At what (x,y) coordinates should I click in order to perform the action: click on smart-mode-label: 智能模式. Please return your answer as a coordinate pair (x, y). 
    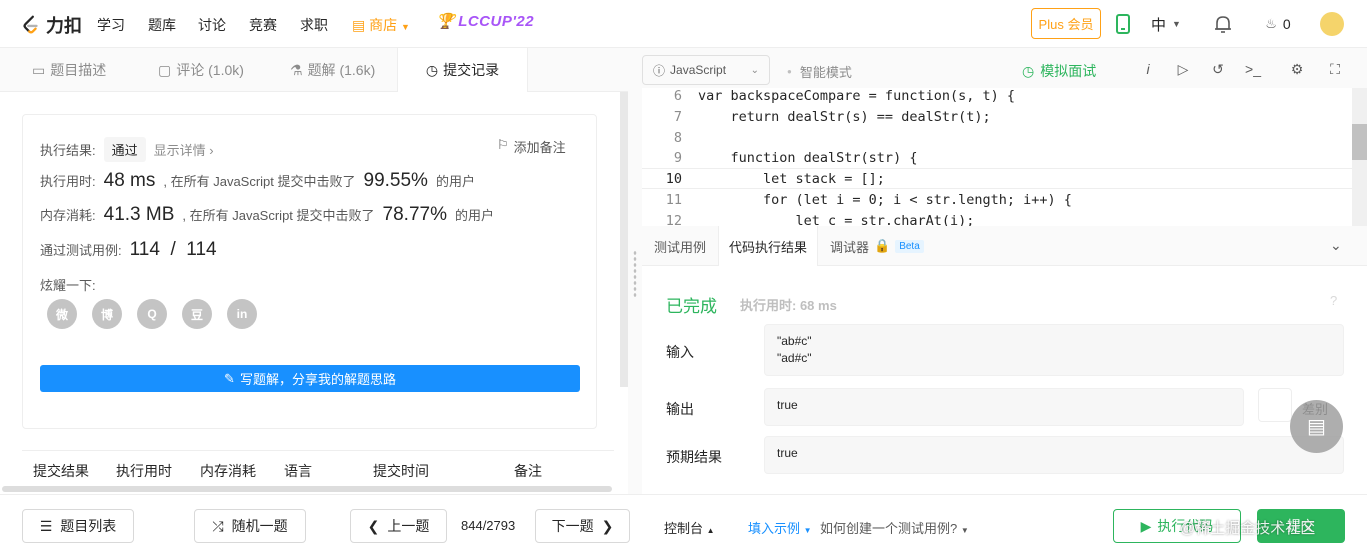
    Looking at the image, I should click on (825, 72).